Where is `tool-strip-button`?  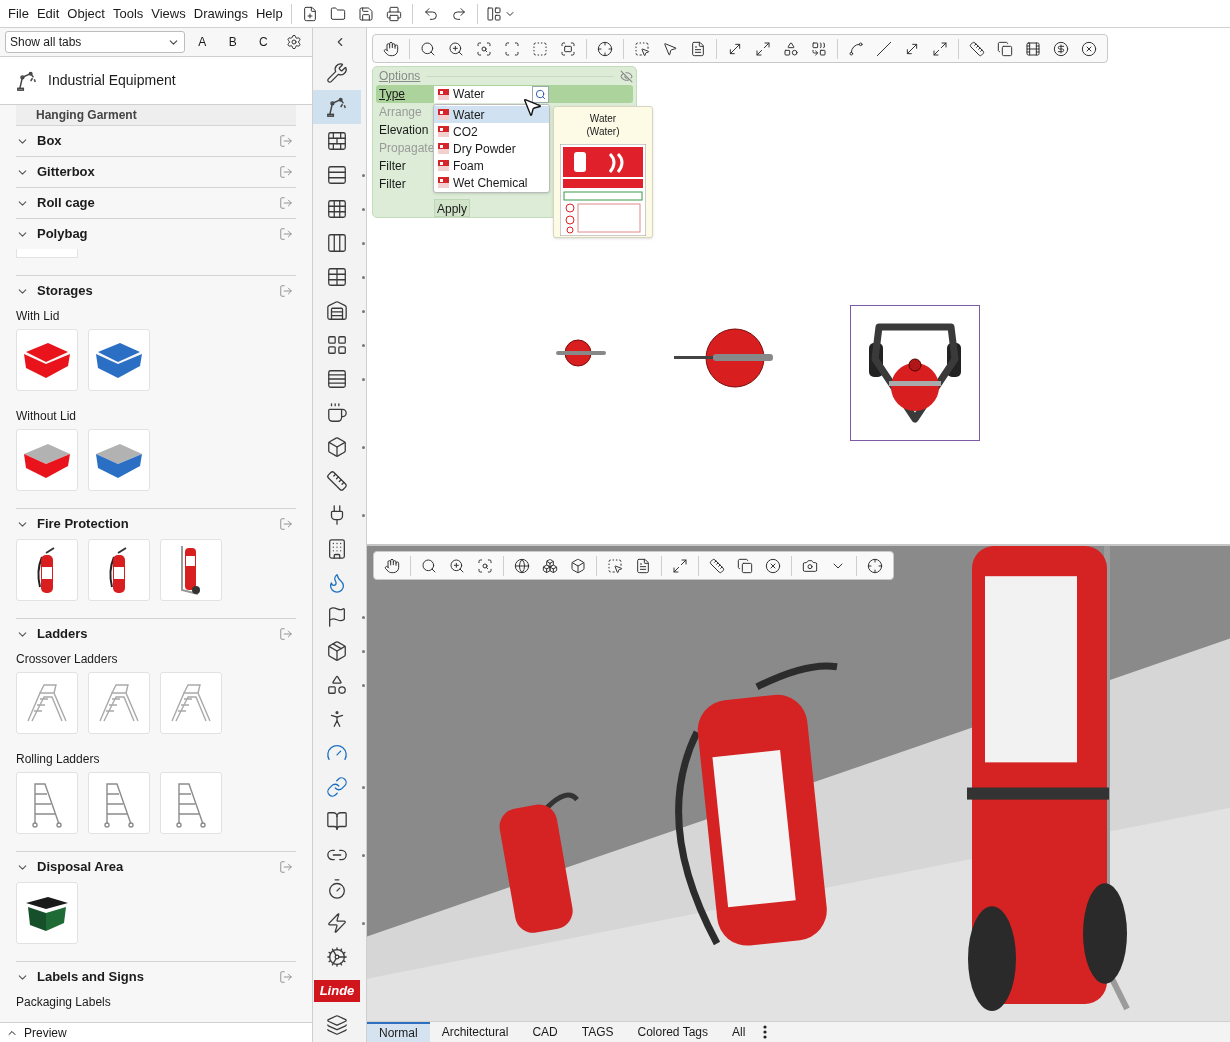
tool-strip-button is located at coordinates (337, 107).